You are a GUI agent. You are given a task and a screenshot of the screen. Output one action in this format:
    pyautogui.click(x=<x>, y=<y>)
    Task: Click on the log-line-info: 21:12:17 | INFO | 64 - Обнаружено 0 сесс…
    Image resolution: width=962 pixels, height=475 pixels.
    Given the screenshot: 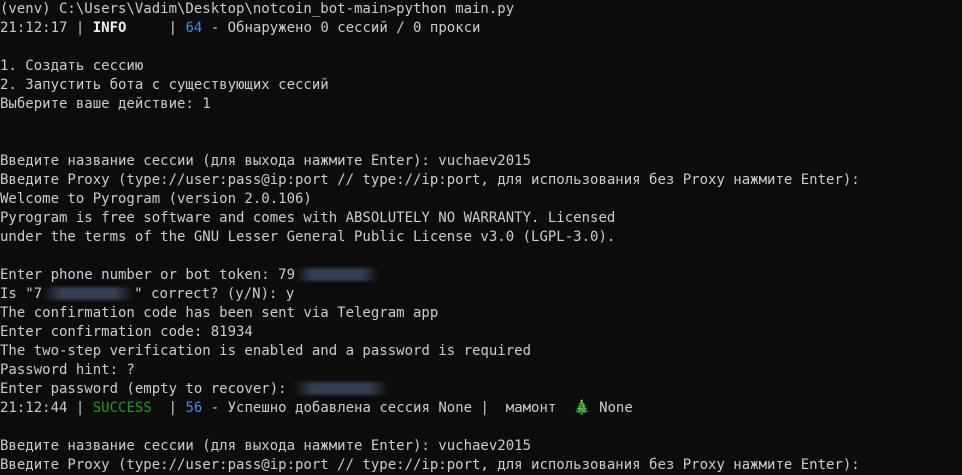 What is the action you would take?
    pyautogui.click(x=481, y=28)
    